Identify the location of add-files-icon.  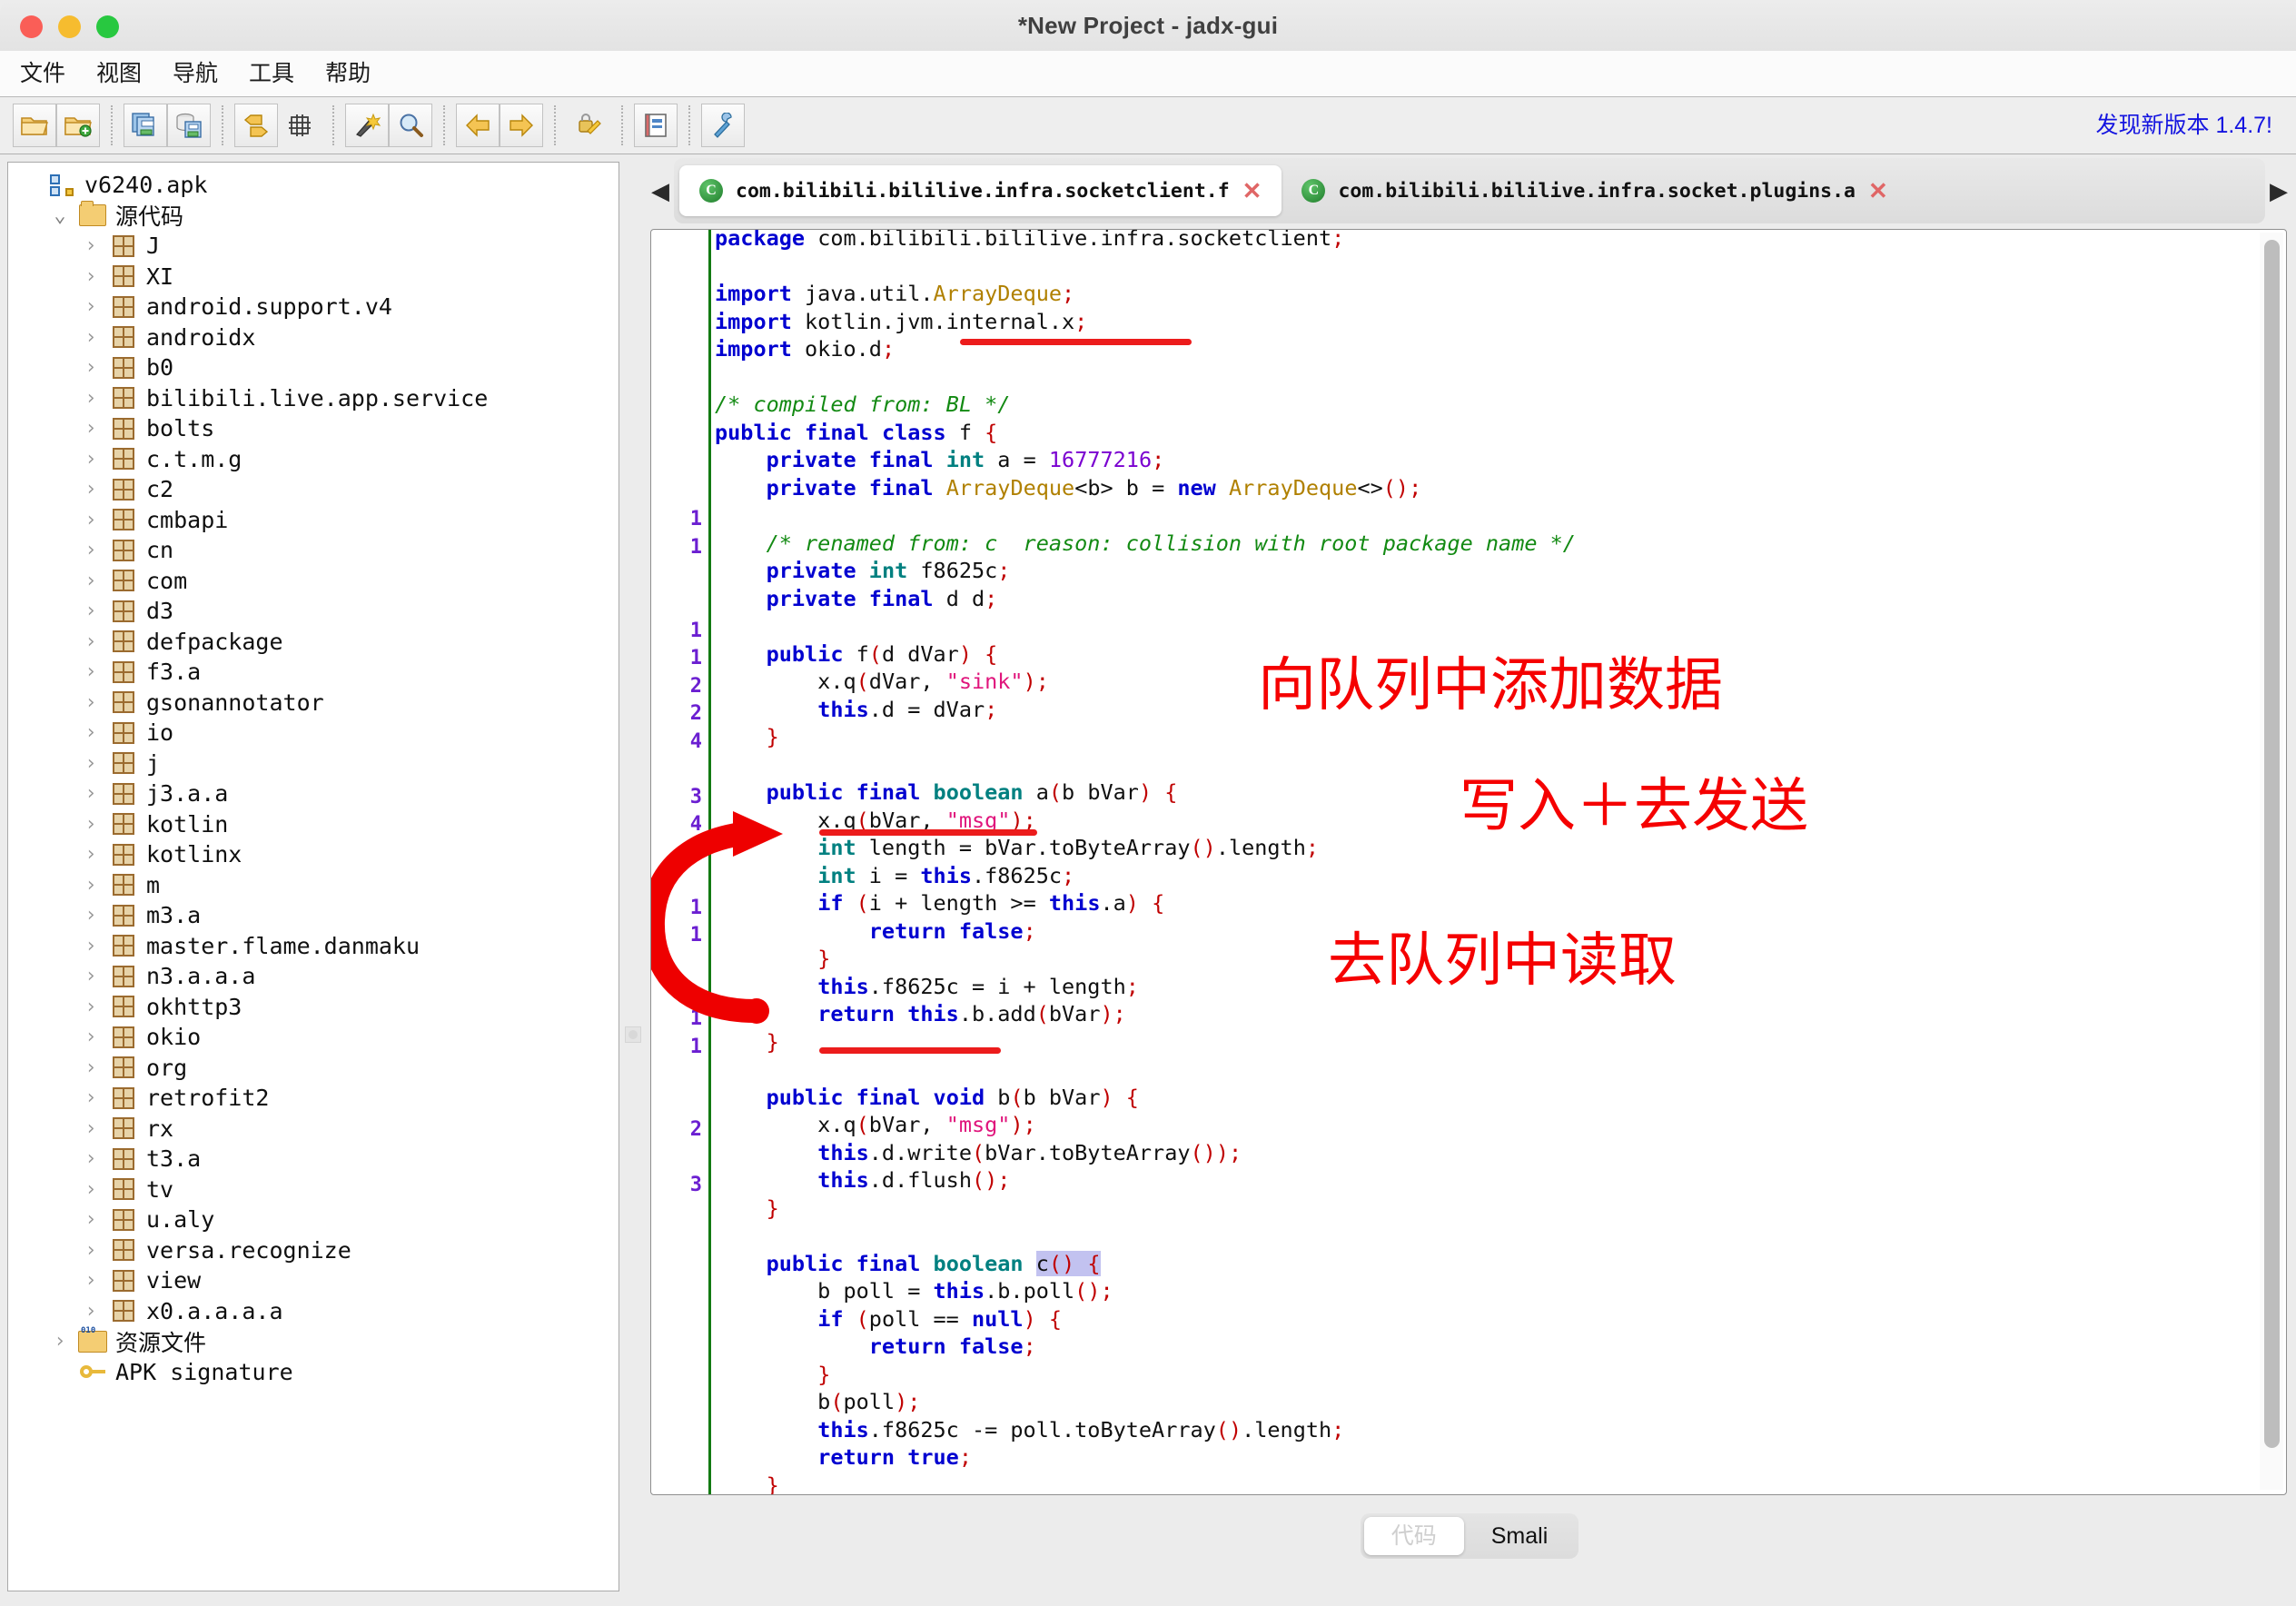
(78, 125).